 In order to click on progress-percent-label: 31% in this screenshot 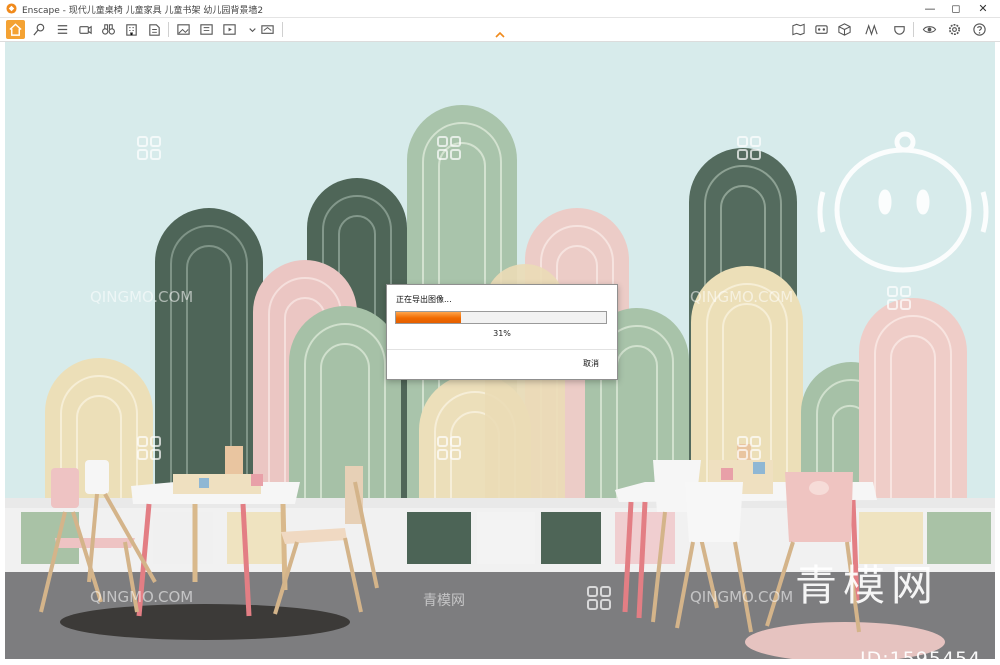, I will do `click(502, 333)`.